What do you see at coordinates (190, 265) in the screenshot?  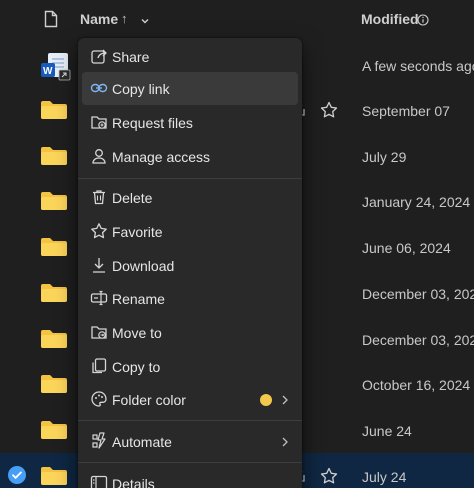 I see `menu-item-download: Download` at bounding box center [190, 265].